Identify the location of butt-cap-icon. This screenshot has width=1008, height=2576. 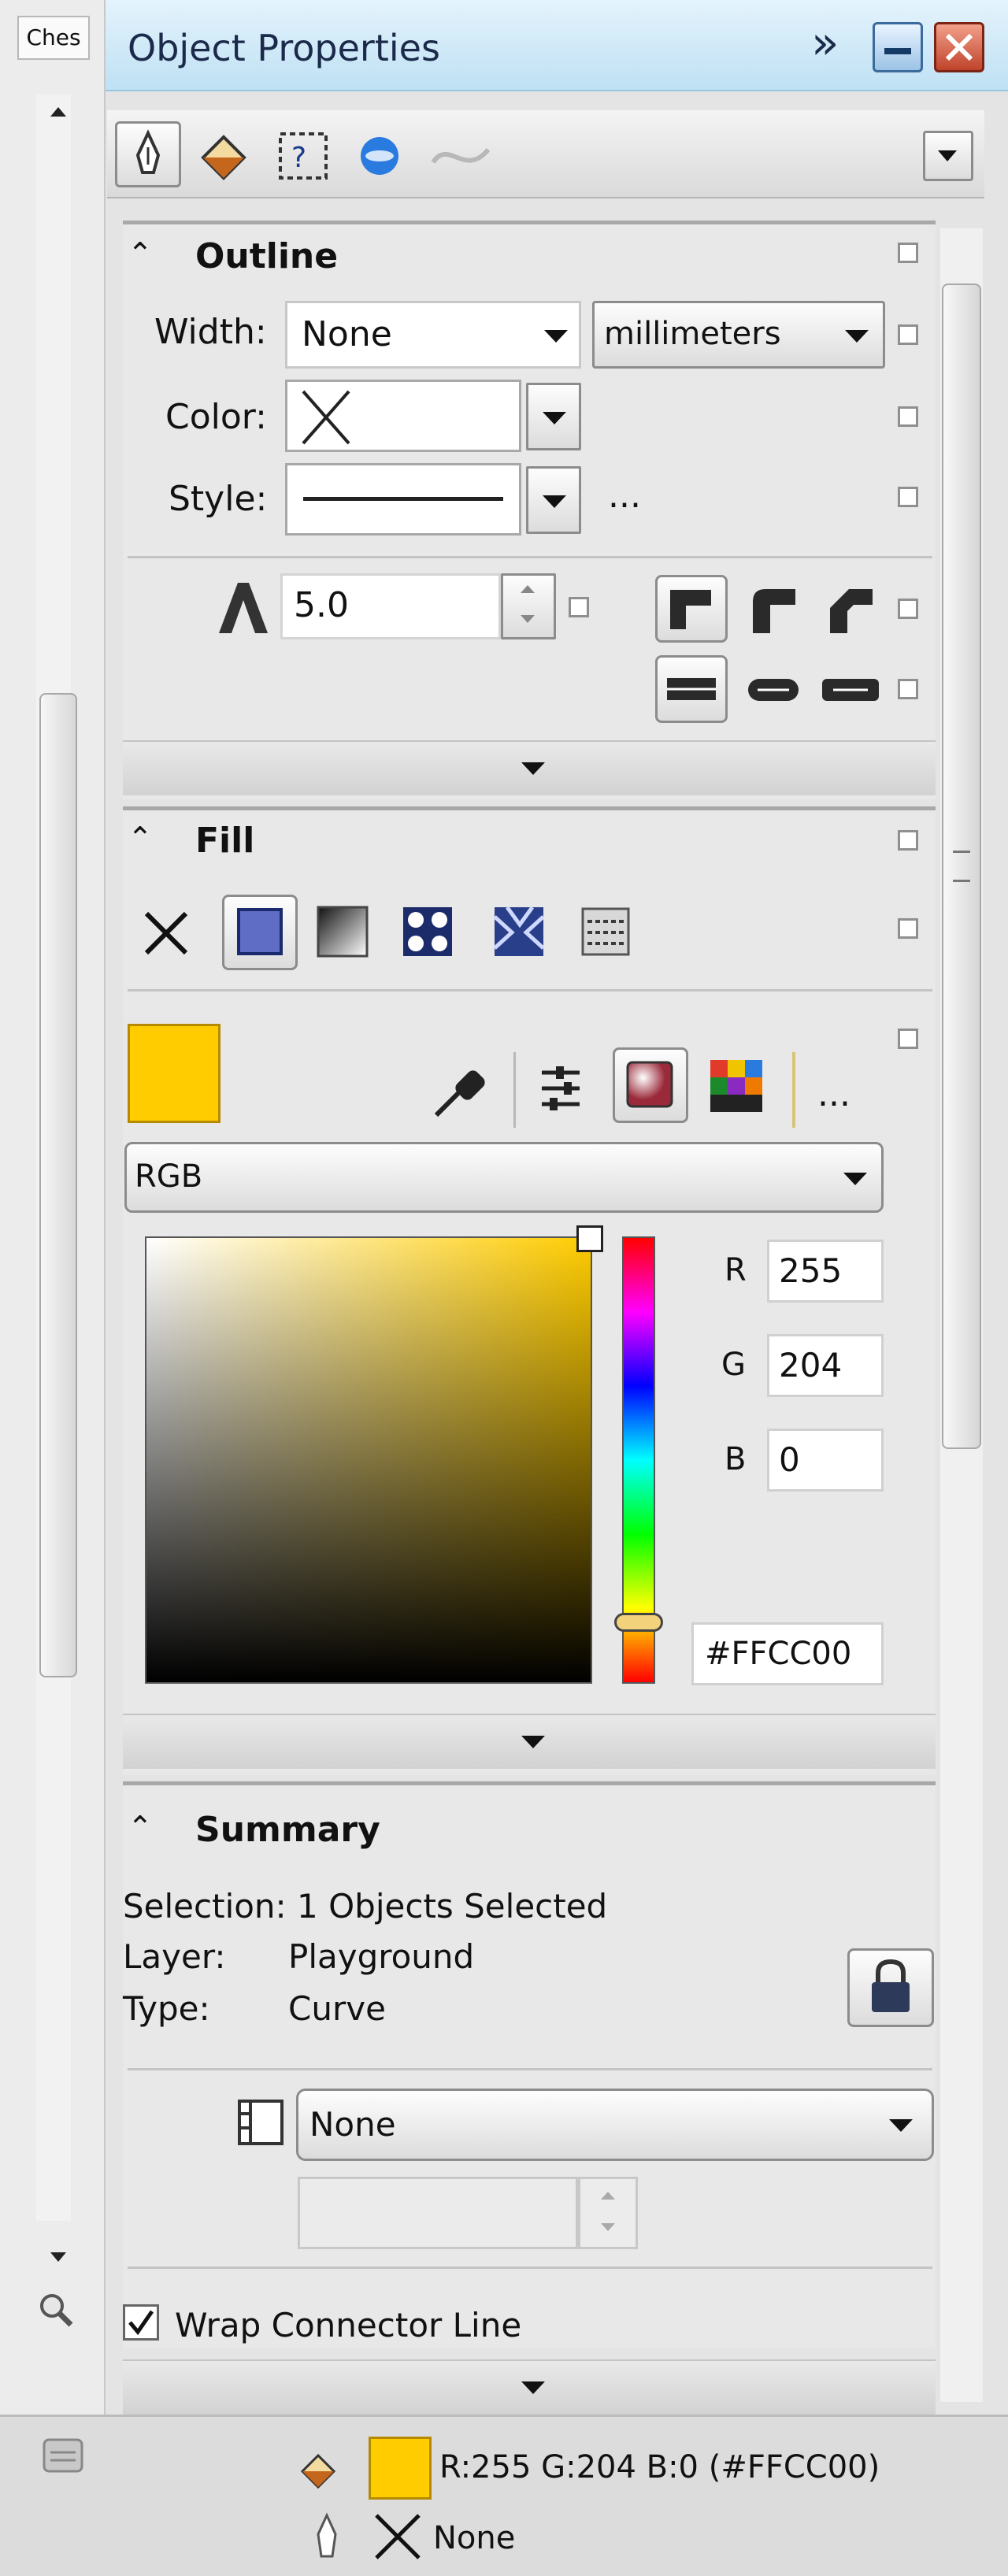
(691, 689).